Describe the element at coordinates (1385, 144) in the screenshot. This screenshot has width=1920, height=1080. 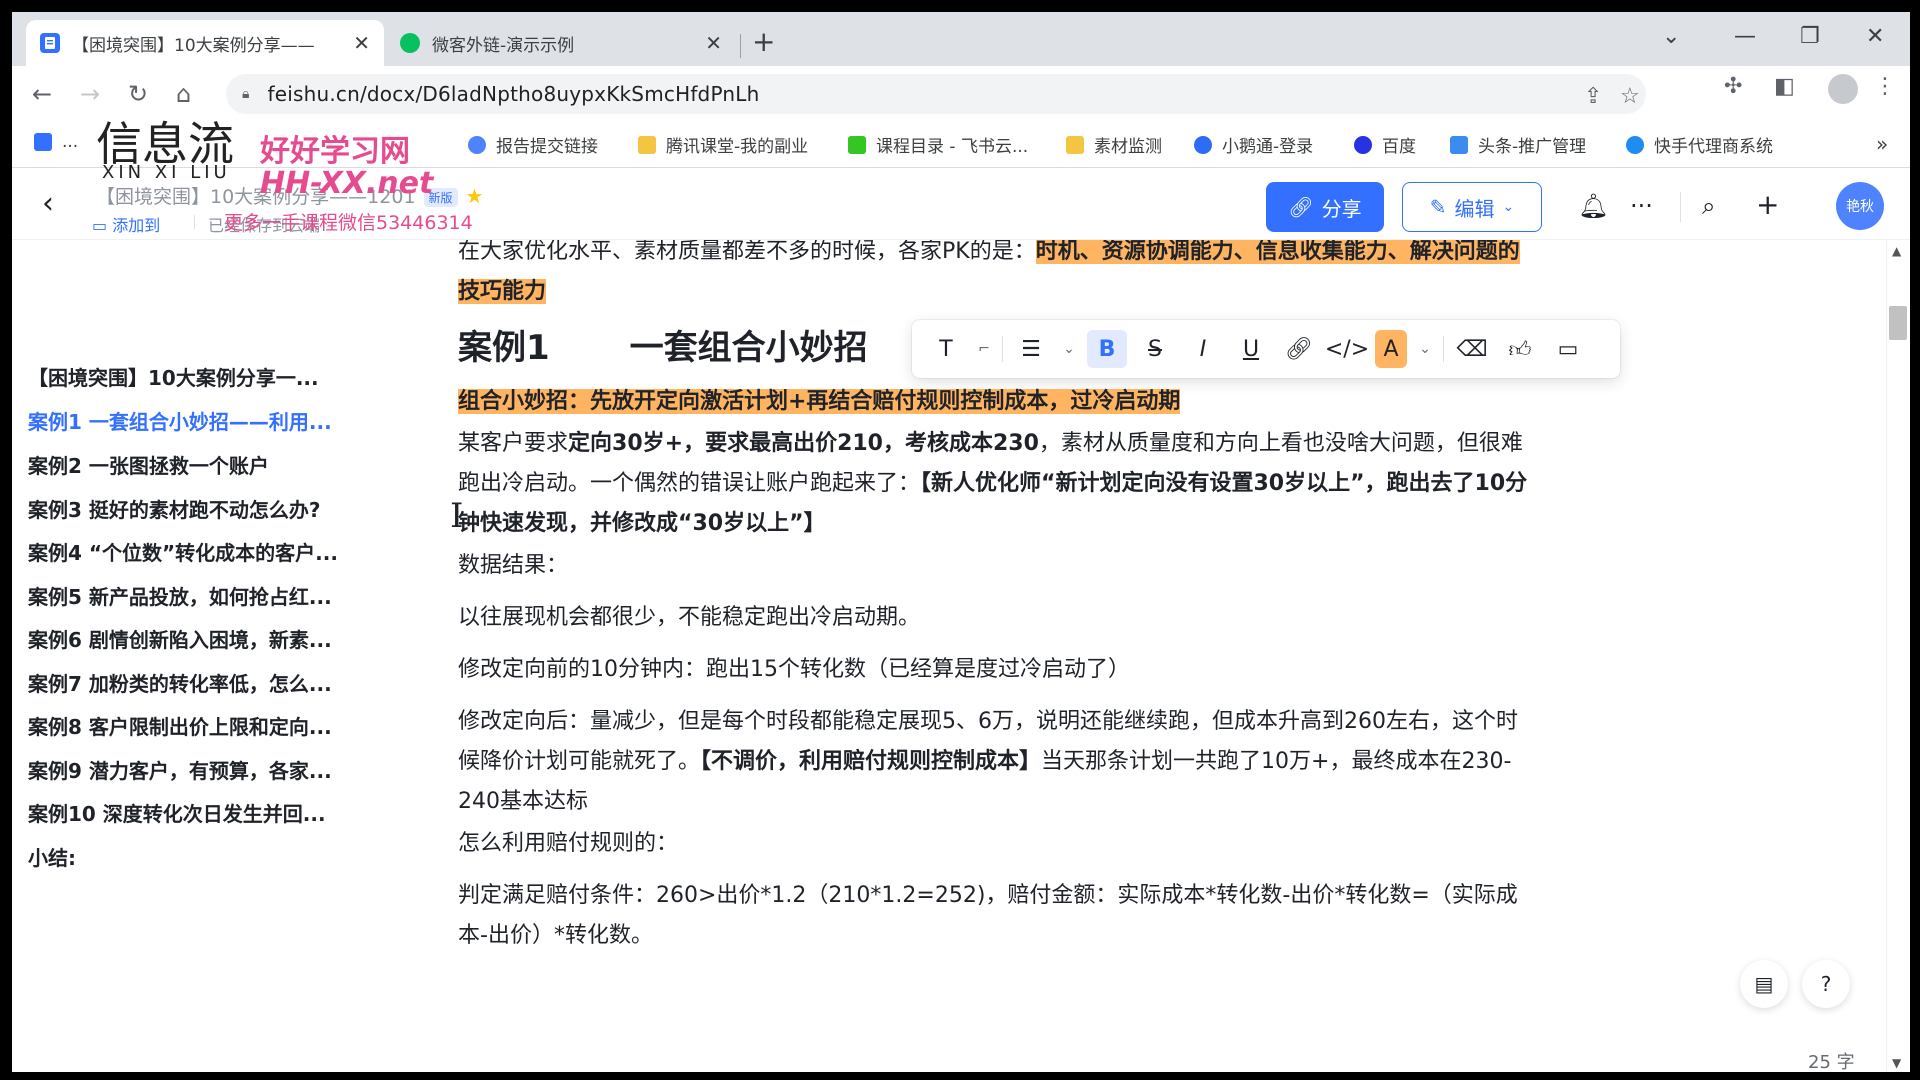
I see `bookmark-item: 百度` at that location.